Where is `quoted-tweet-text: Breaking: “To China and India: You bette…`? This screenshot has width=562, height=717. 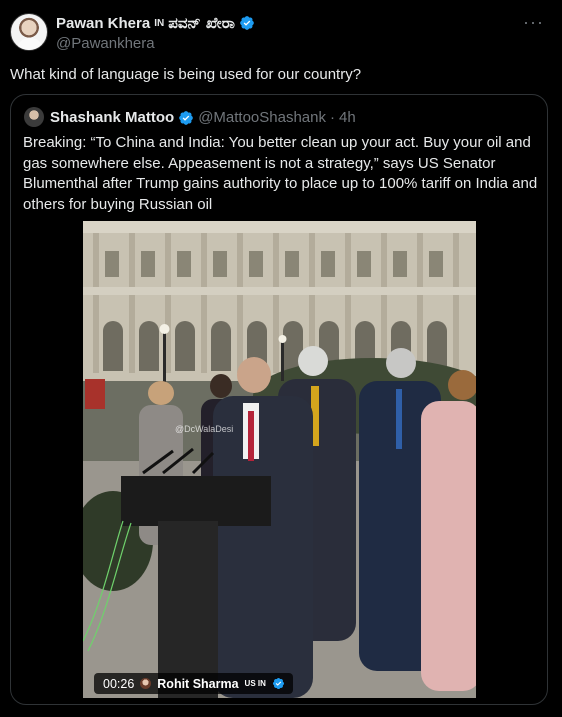
quoted-tweet-text: Breaking: “To China and India: You bette… is located at coordinates (280, 173).